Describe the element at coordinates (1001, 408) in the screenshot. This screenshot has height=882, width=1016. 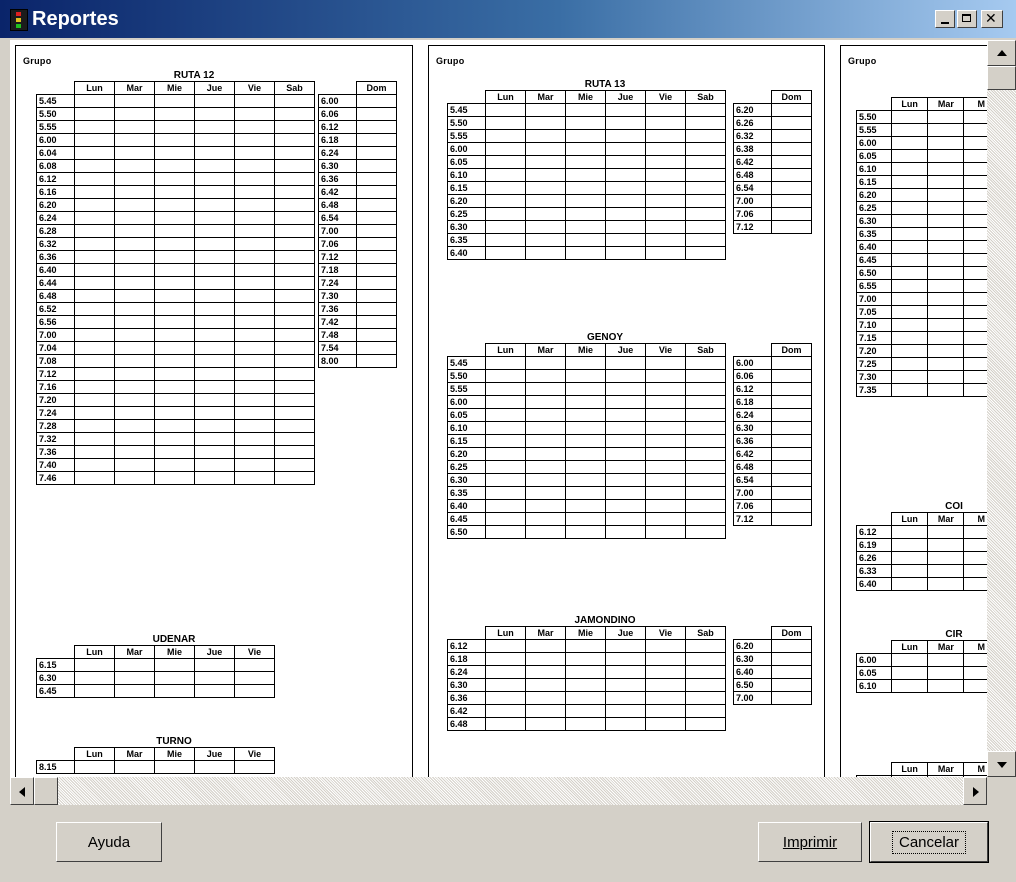
I see `vertical-scrollbar` at that location.